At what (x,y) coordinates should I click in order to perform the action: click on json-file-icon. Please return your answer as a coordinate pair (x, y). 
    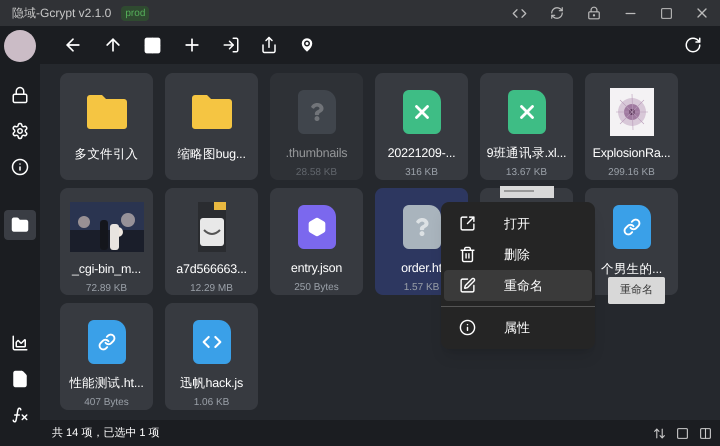
    Looking at the image, I should click on (317, 226).